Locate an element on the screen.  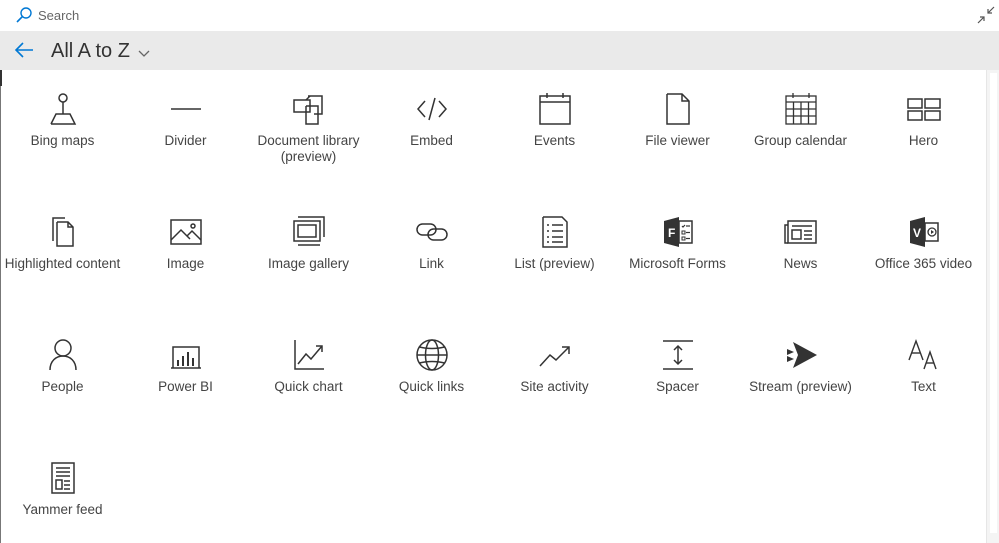
text-icon is located at coordinates (924, 355).